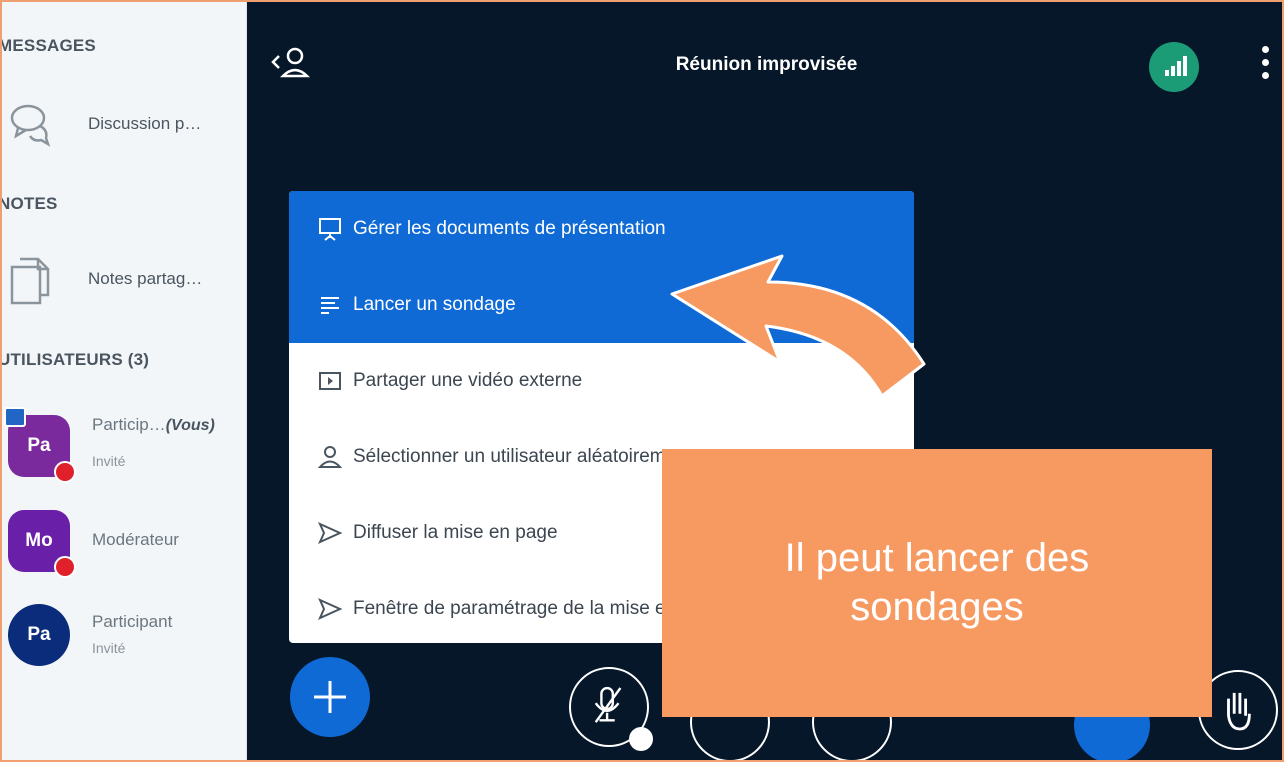 The height and width of the screenshot is (762, 1284). Describe the element at coordinates (39, 540) in the screenshot. I see `avatar-initials: Mo` at that location.